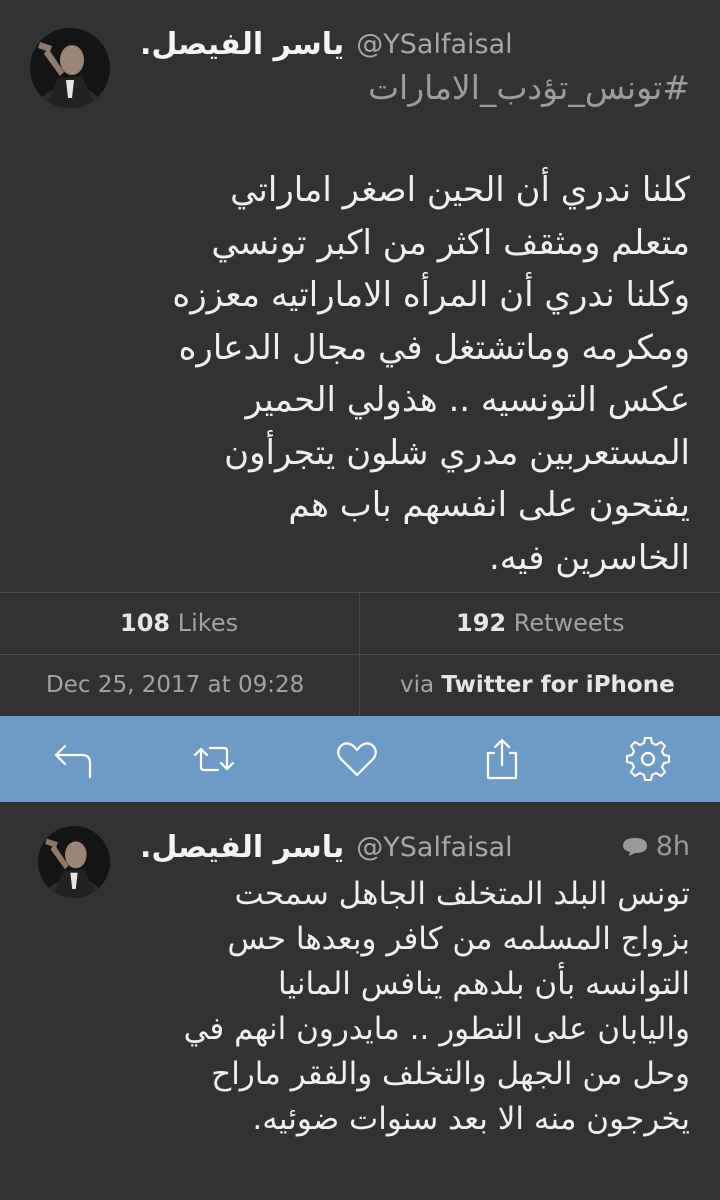  I want to click on tweet-date: Dec 25, 2017 at 09:28, so click(175, 685).